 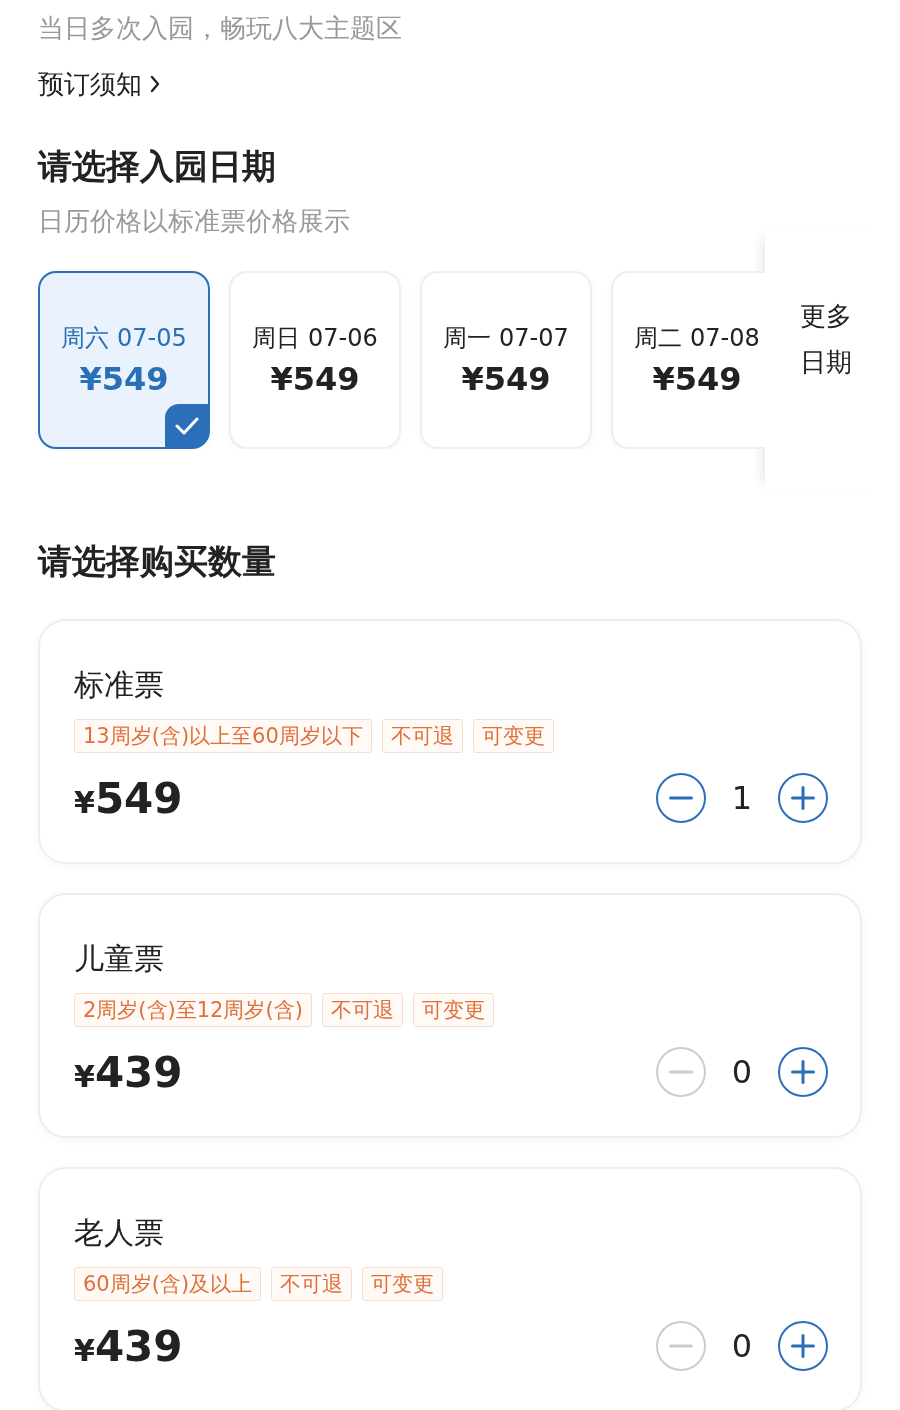 I want to click on ticket-tag: 60周岁(含)及以上, so click(x=168, y=1284).